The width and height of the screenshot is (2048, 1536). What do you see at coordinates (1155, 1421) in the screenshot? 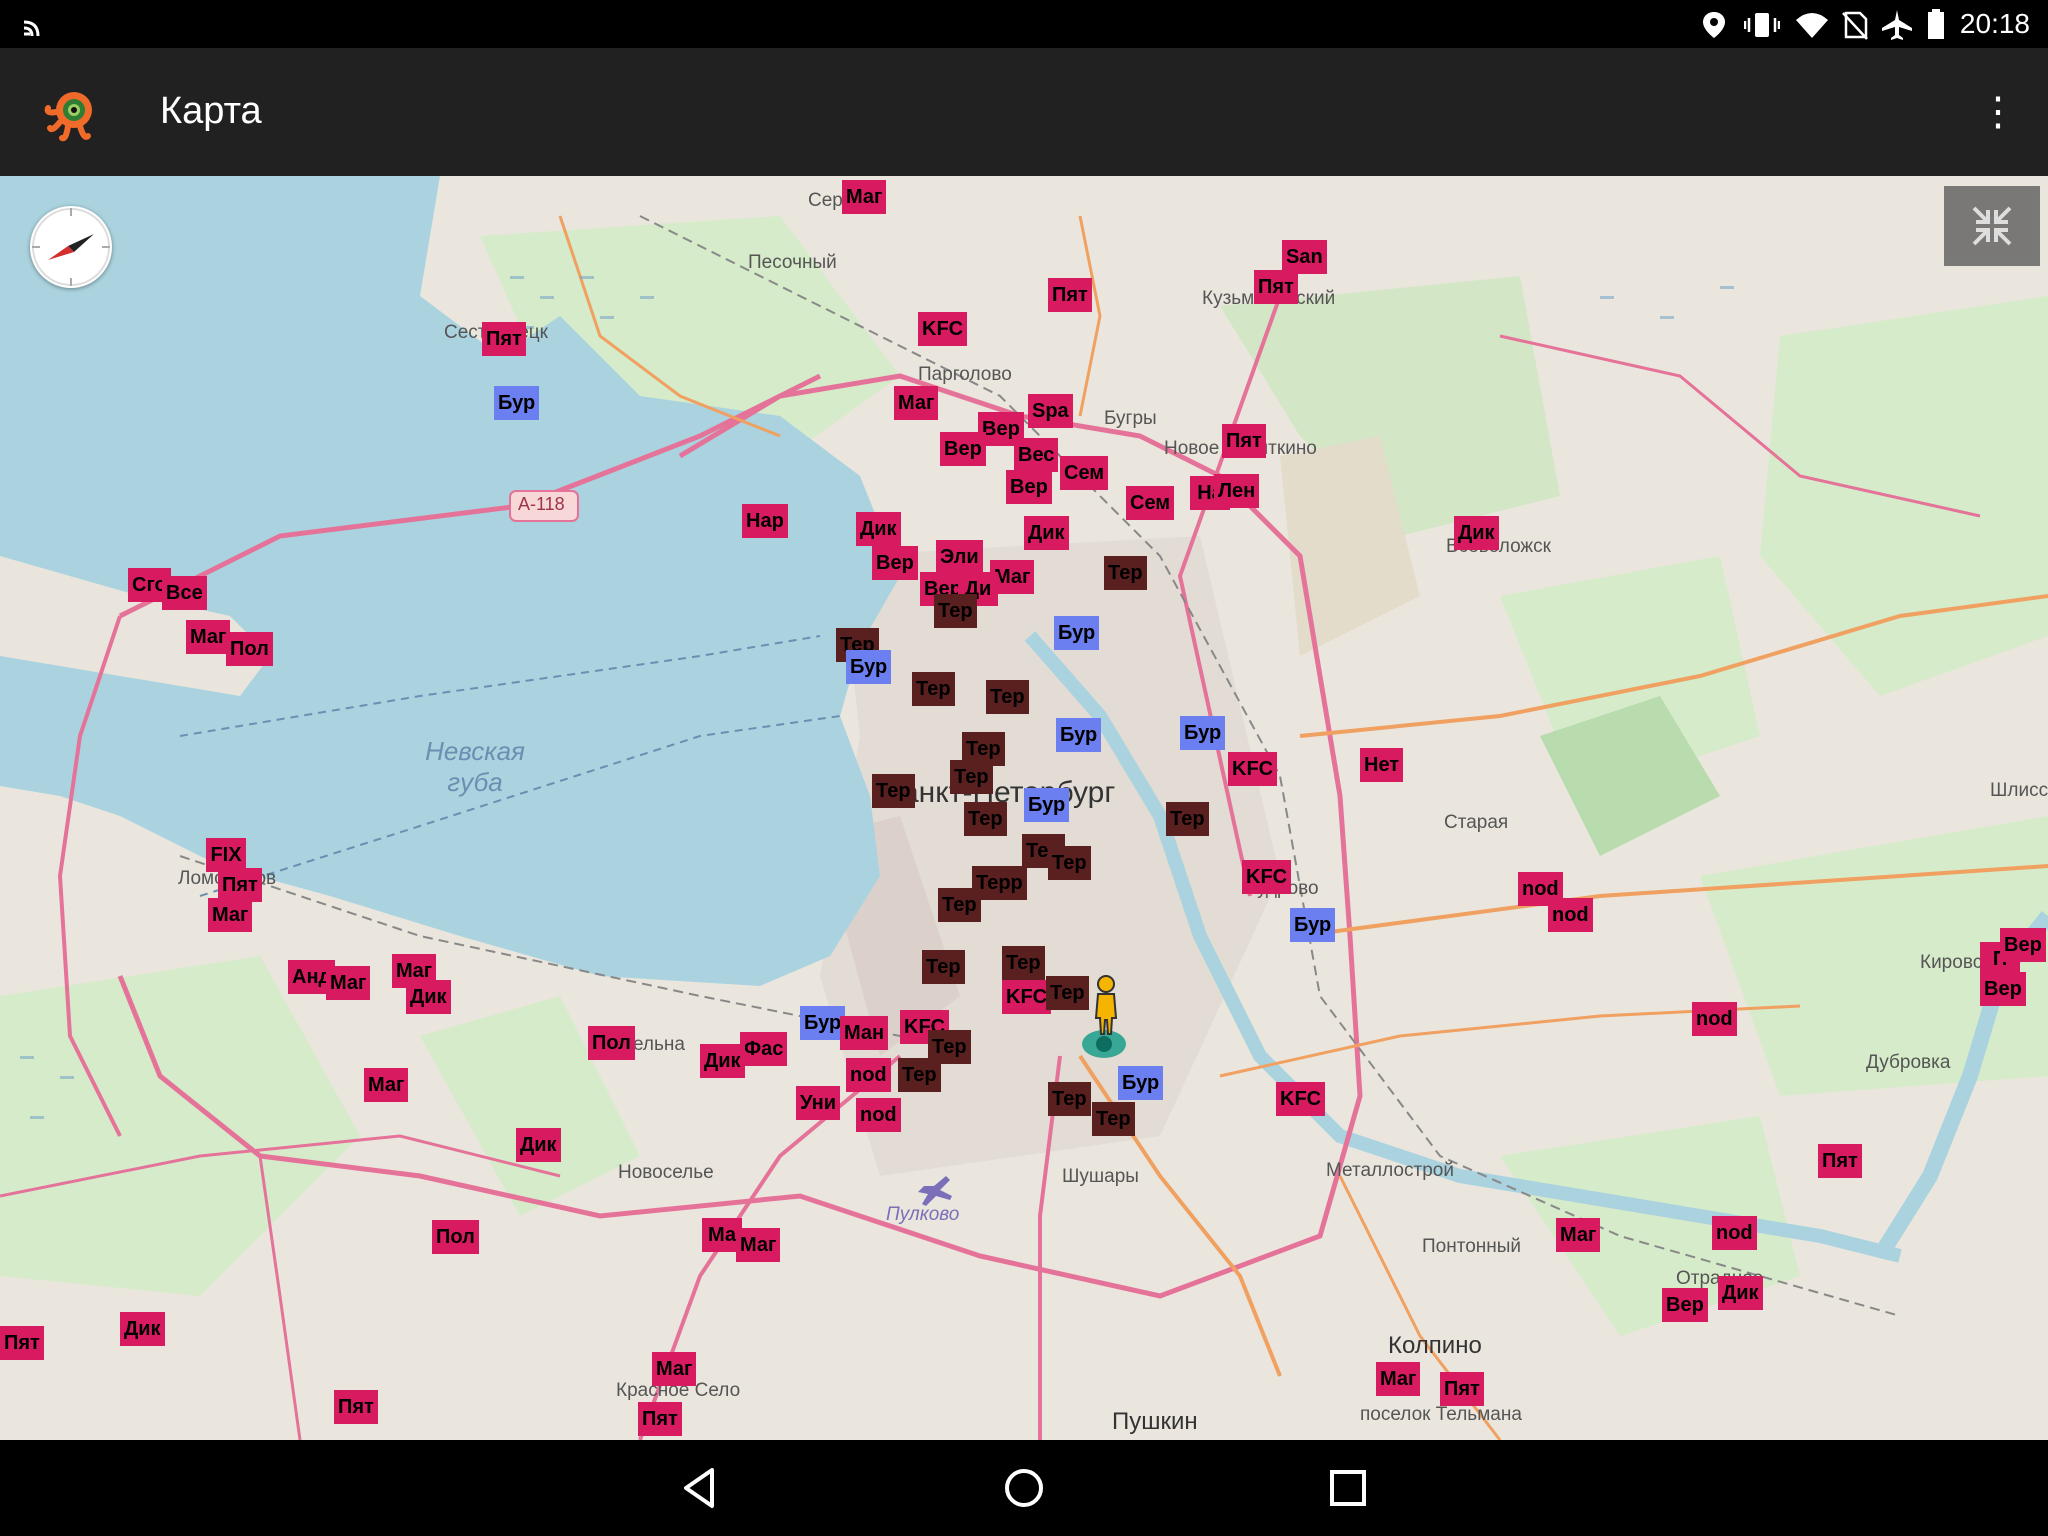
I see `place-label: Пушкин` at bounding box center [1155, 1421].